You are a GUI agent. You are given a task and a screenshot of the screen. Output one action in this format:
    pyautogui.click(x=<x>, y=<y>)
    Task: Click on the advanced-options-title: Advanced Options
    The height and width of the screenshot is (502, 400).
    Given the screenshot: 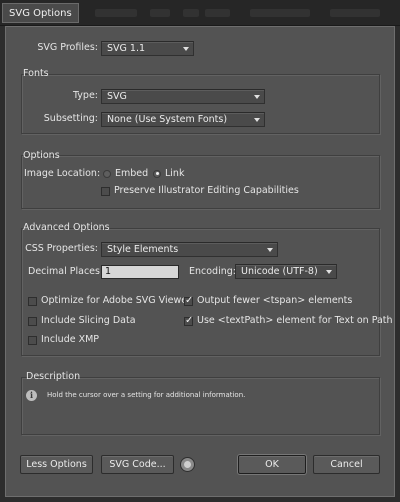 What is the action you would take?
    pyautogui.click(x=66, y=227)
    